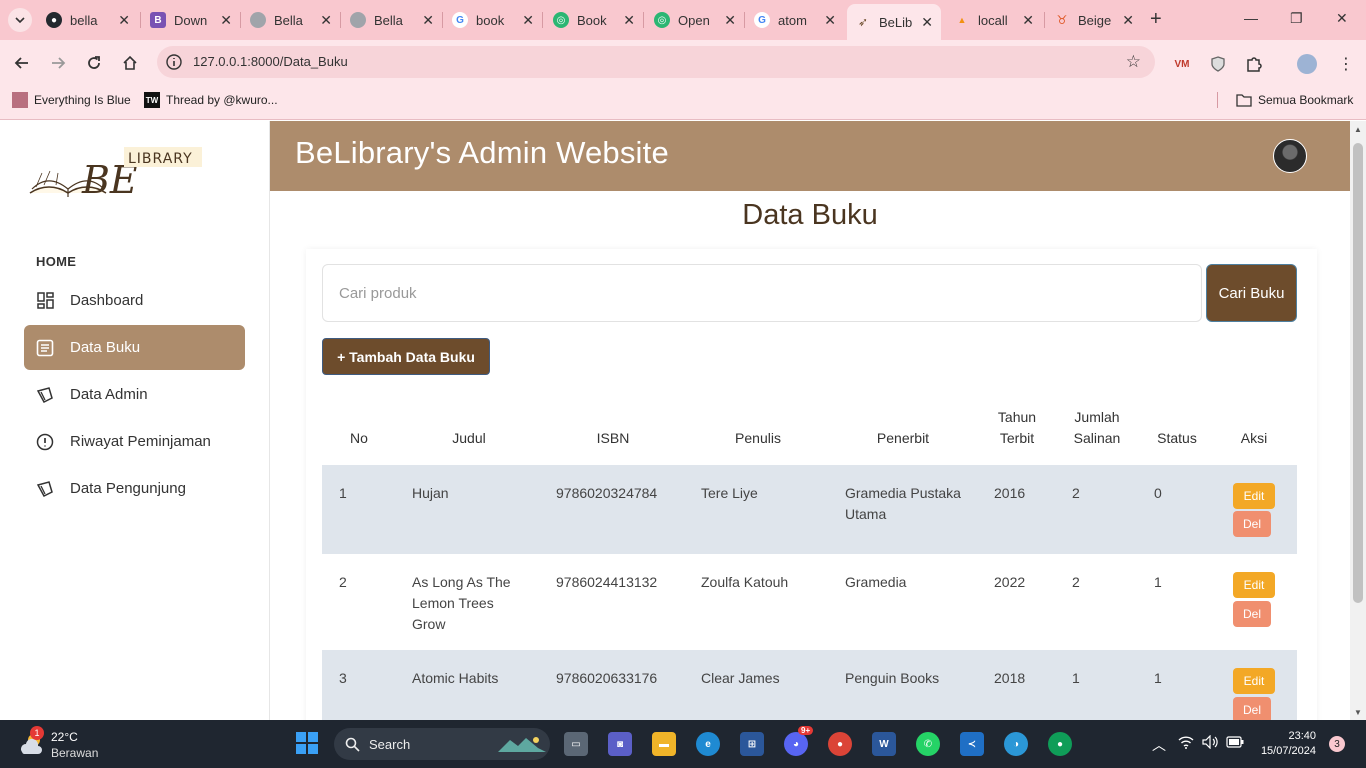  I want to click on whatsapp-icon: ✆, so click(928, 744).